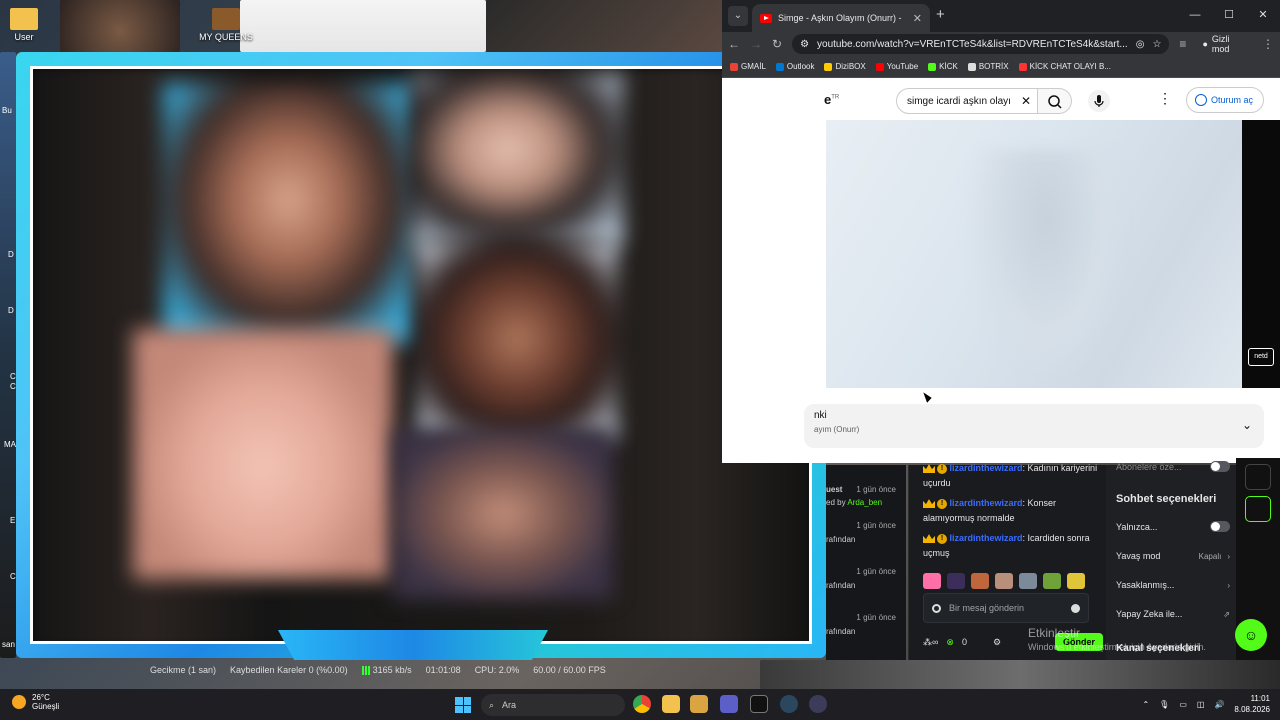 This screenshot has width=1280, height=720. Describe the element at coordinates (226, 25) in the screenshot. I see `desktop-icon-my-queens: MY QUEENS` at that location.